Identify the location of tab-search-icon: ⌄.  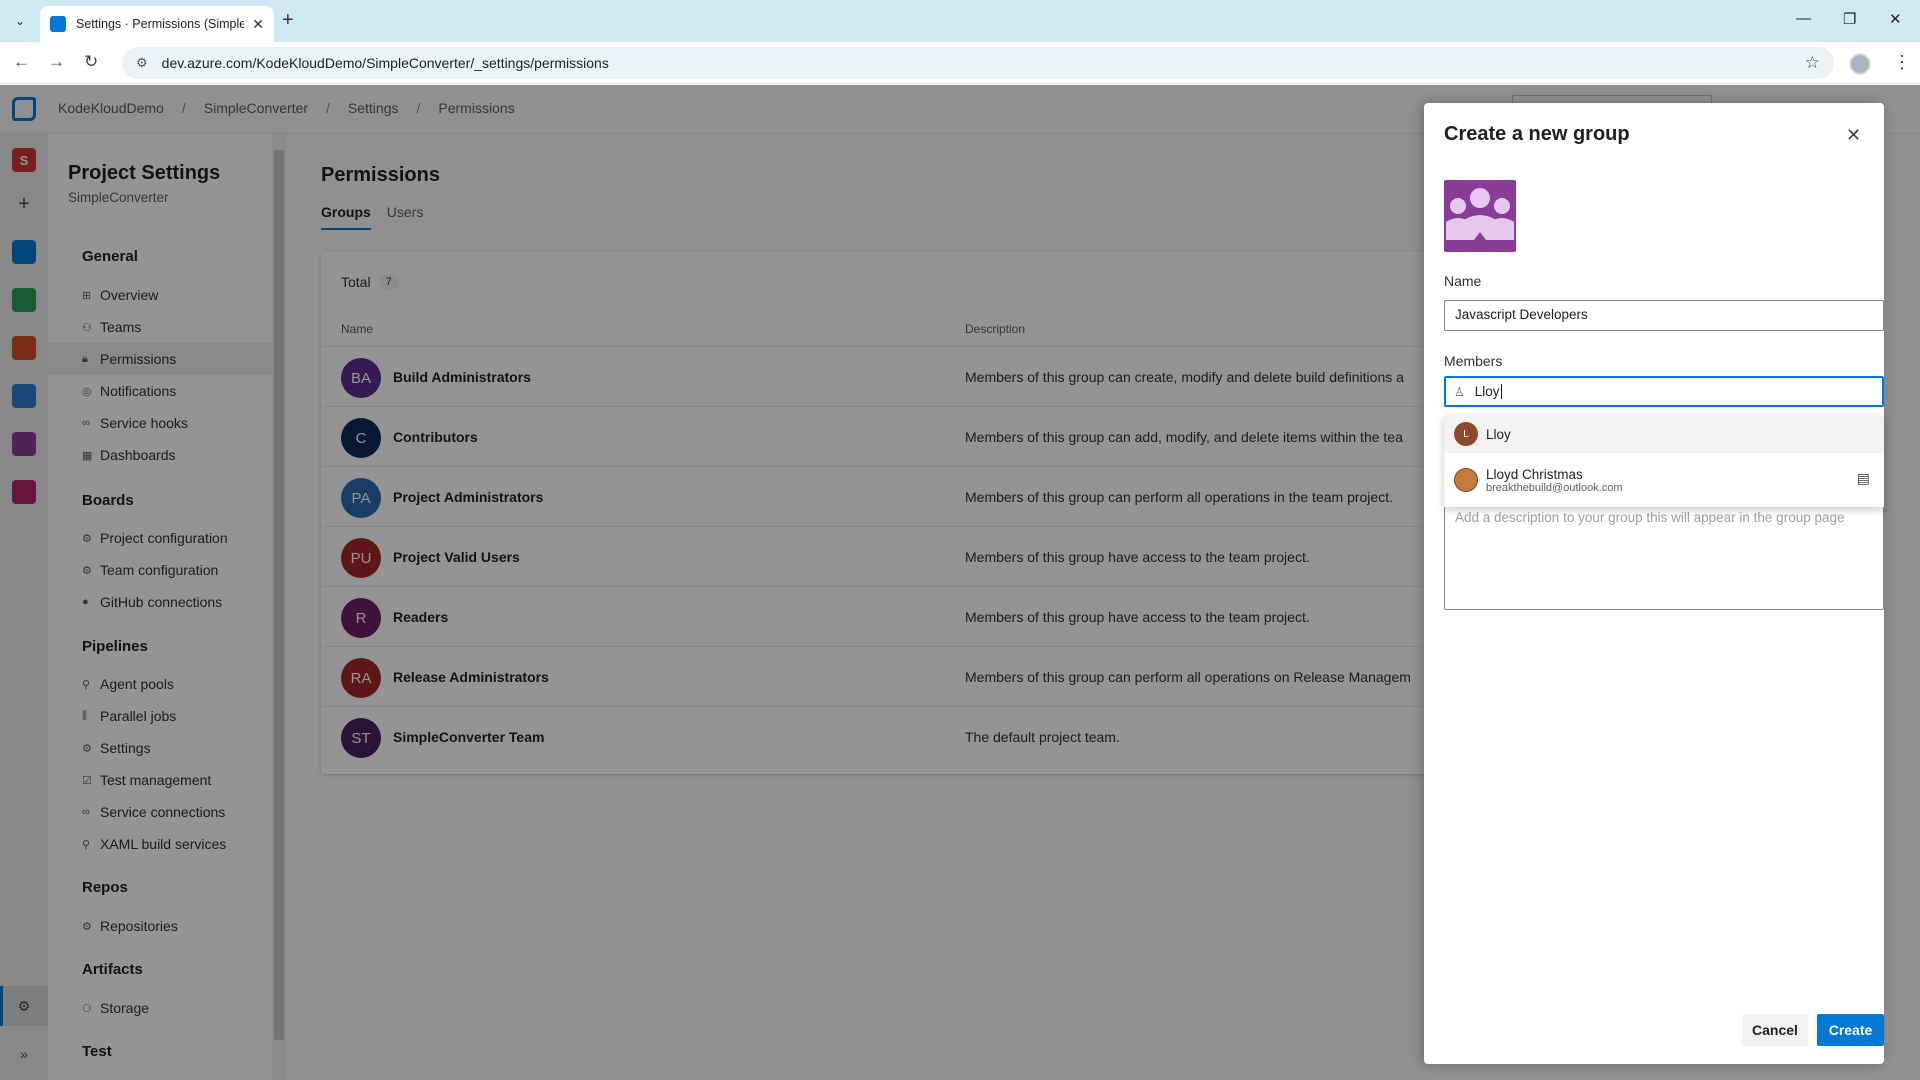
(20, 21).